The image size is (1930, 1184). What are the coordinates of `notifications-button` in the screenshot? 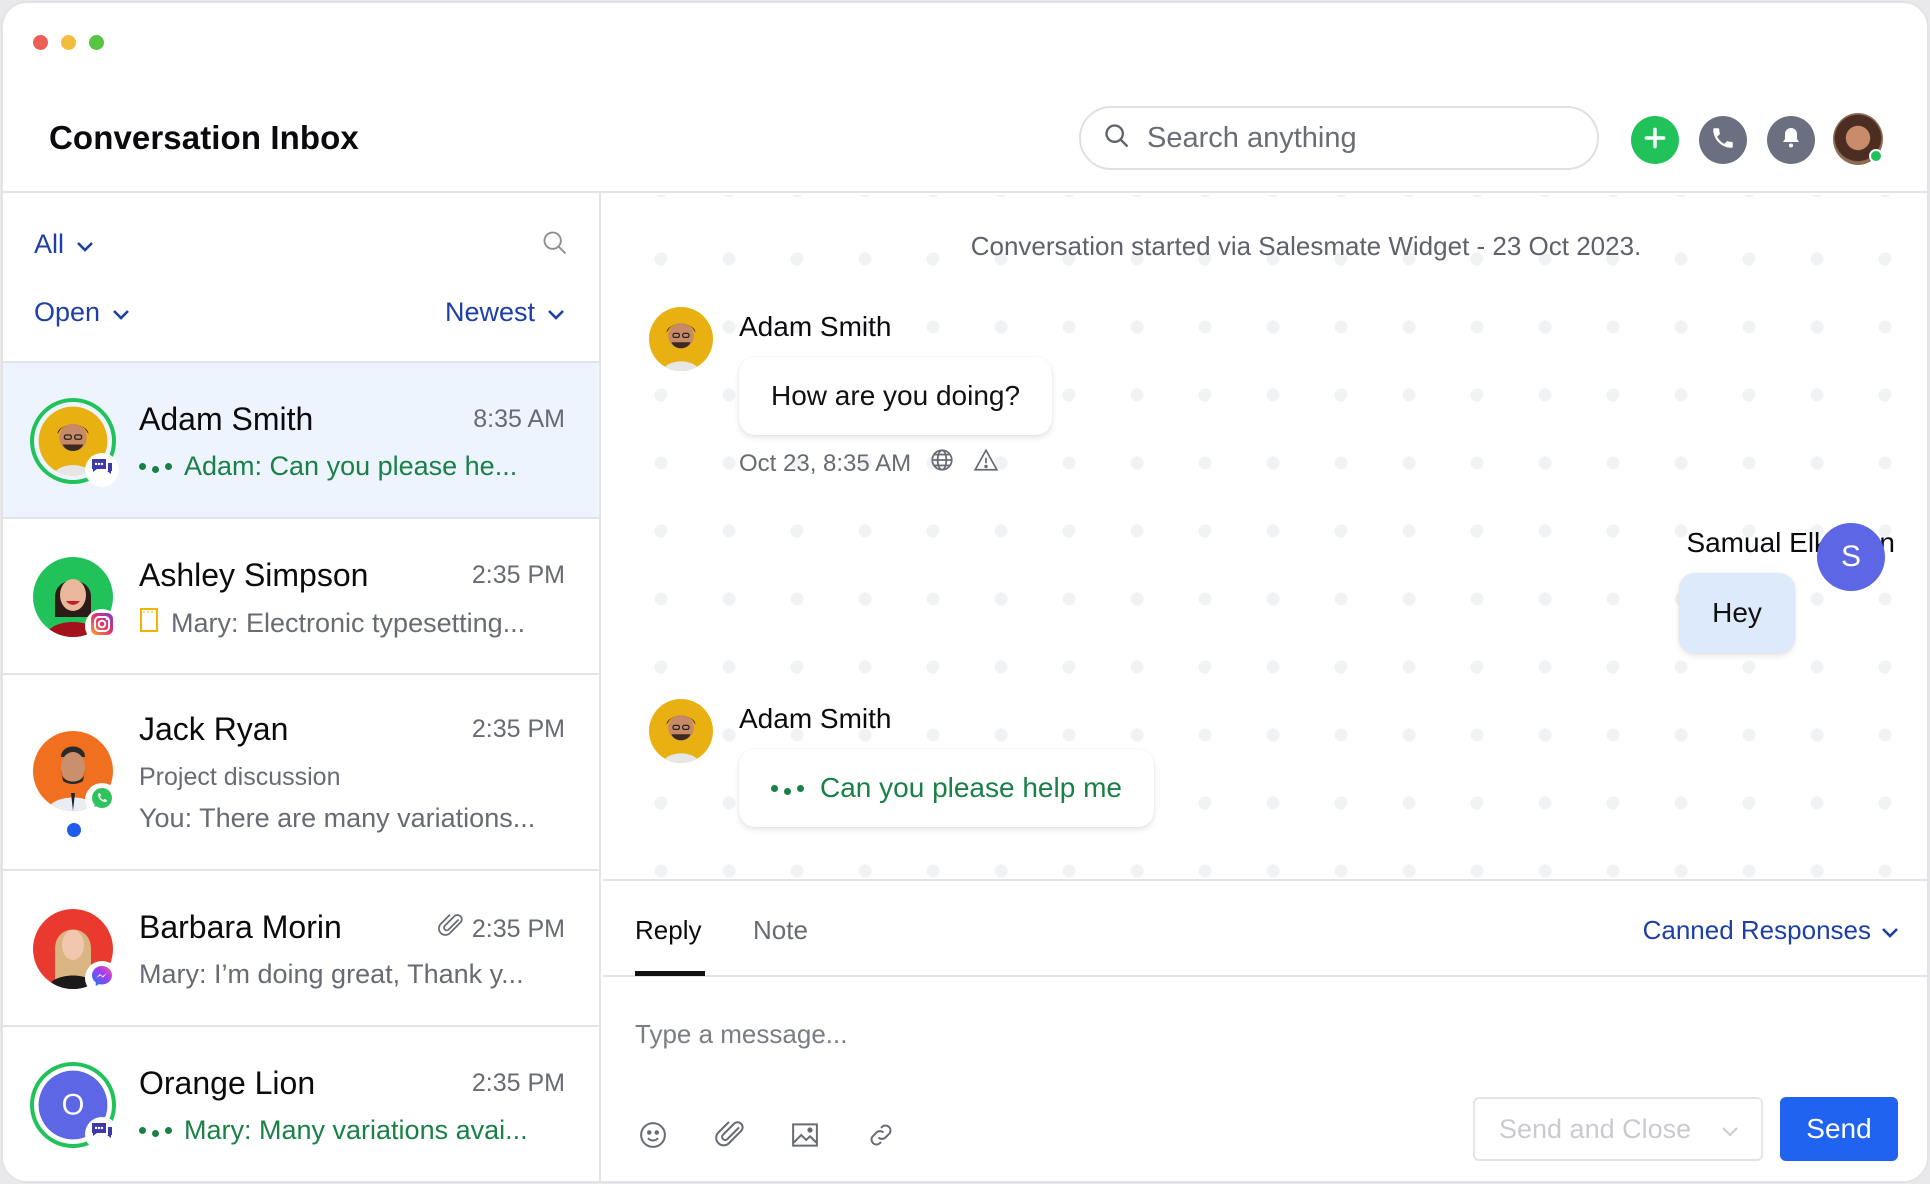 It's located at (1791, 140).